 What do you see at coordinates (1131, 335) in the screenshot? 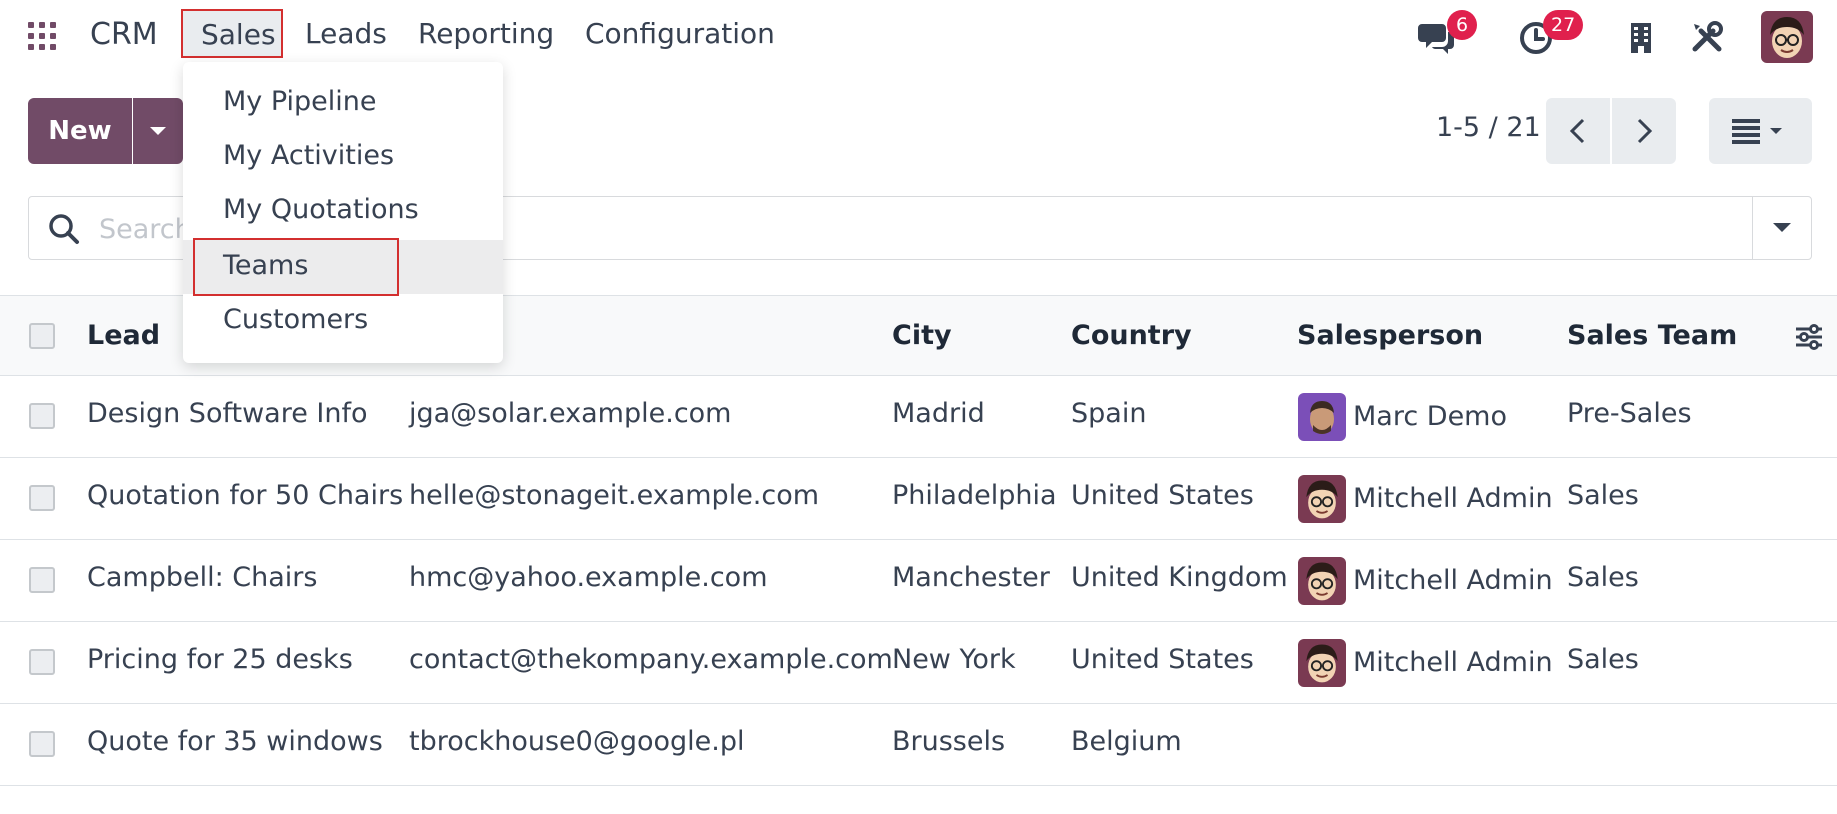
I see `column-header-country: Country` at bounding box center [1131, 335].